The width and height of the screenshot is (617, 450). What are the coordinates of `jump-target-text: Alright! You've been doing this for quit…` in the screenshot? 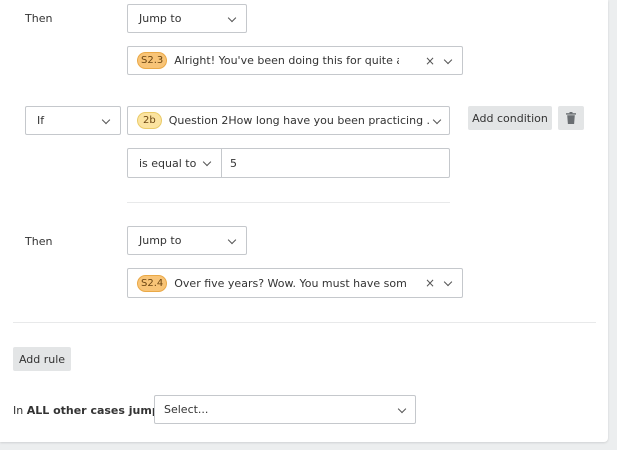 It's located at (286, 60).